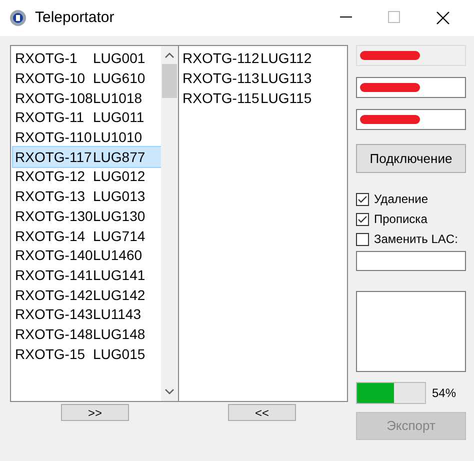  Describe the element at coordinates (119, 58) in the screenshot. I see `item-code: LUG001` at that location.